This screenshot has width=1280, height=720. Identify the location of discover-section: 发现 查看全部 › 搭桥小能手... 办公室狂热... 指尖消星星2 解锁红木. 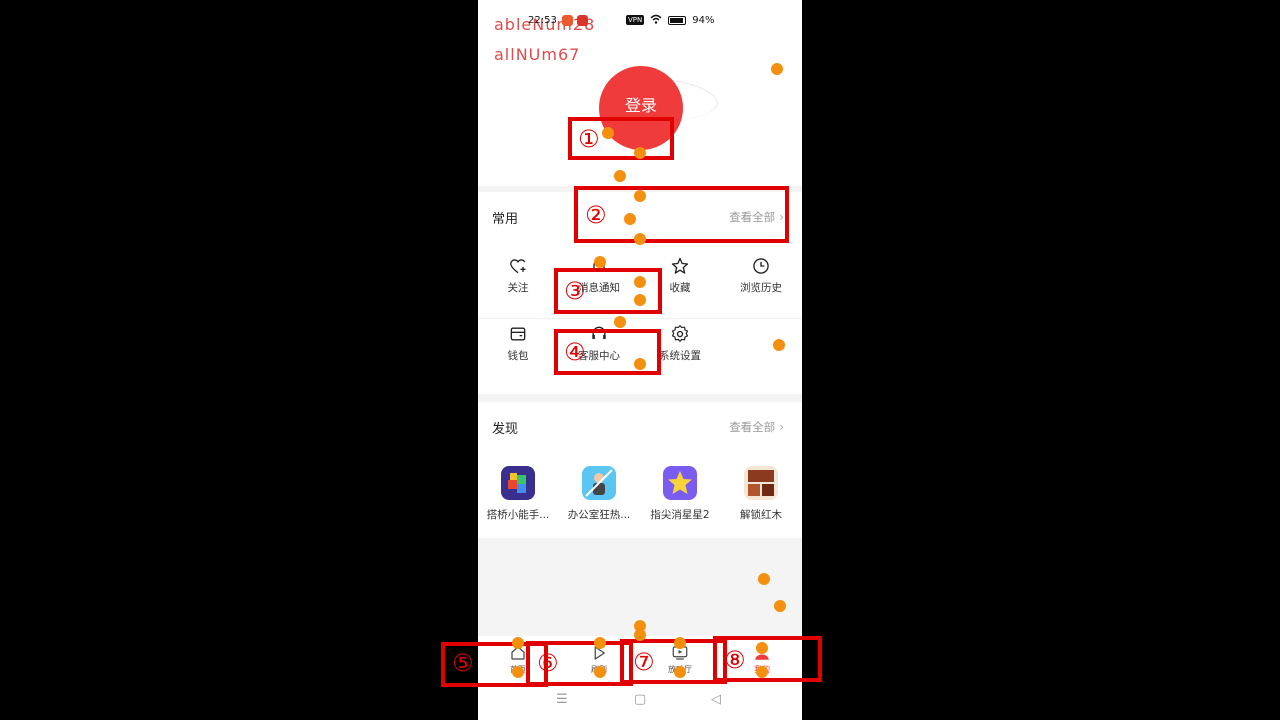
(640, 470).